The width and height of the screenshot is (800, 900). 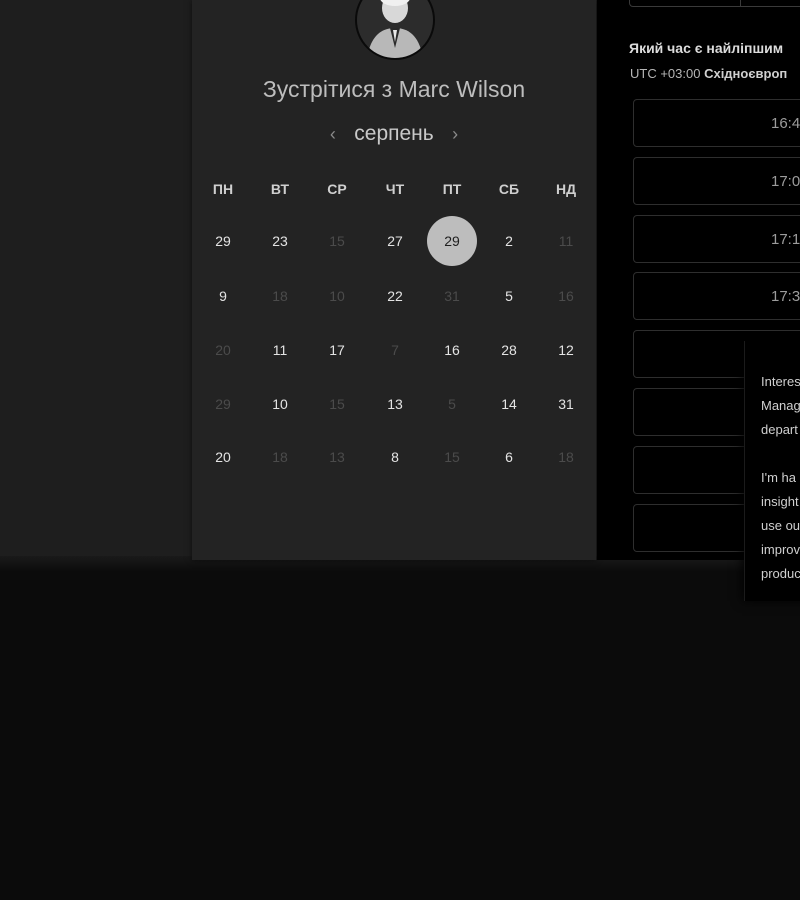 What do you see at coordinates (509, 404) in the screenshot?
I see `calendar-day: 14` at bounding box center [509, 404].